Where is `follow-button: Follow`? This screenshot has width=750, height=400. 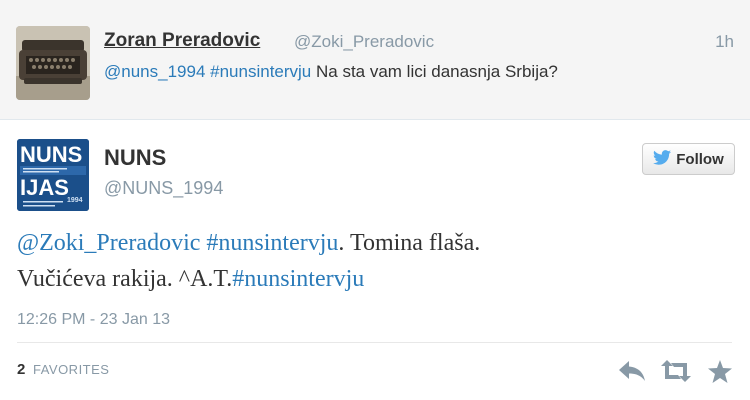
follow-button: Follow is located at coordinates (688, 159).